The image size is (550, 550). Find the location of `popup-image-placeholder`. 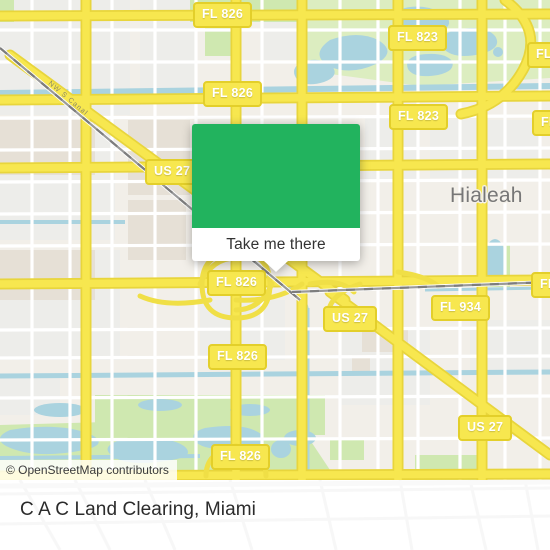

popup-image-placeholder is located at coordinates (276, 176).